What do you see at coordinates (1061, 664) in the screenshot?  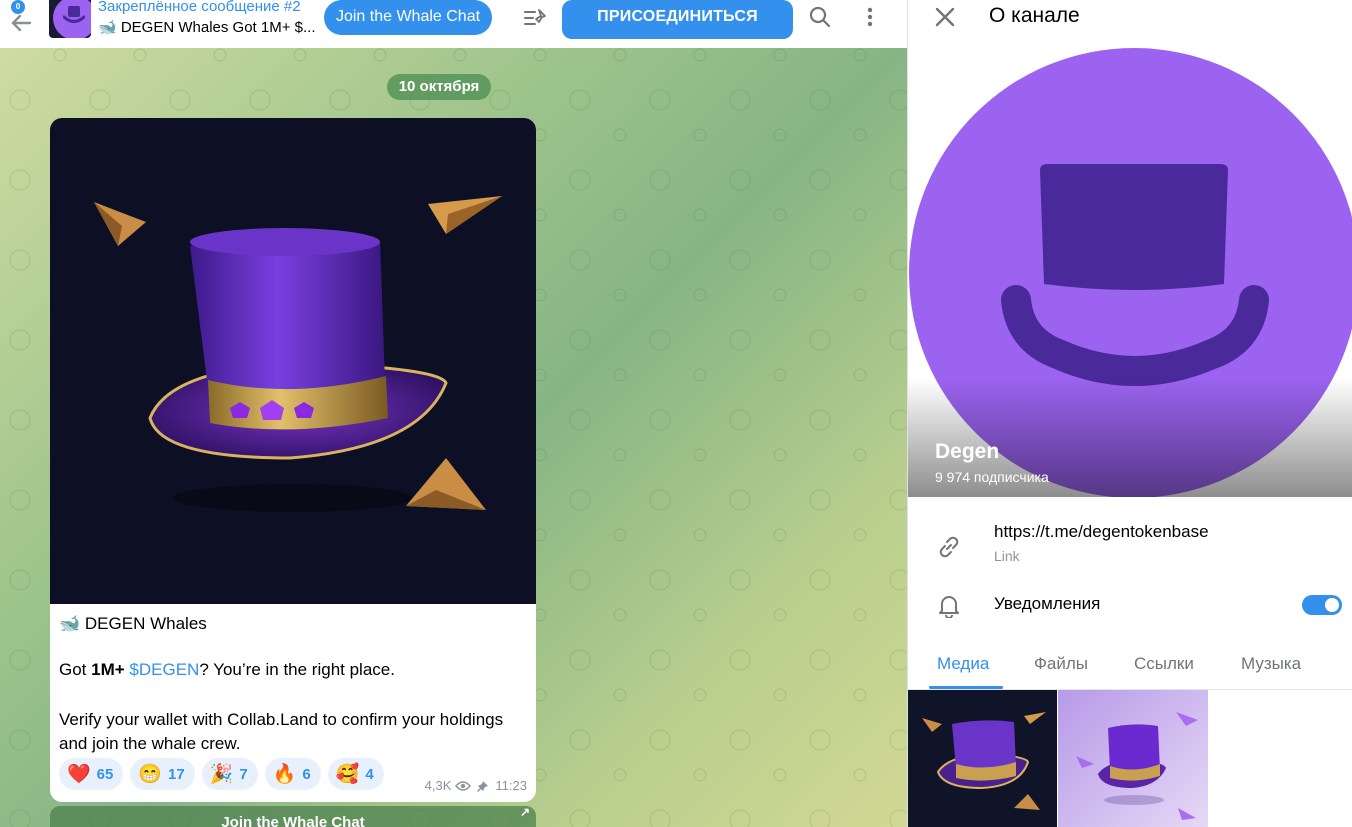 I see `tab-files: Файлы` at bounding box center [1061, 664].